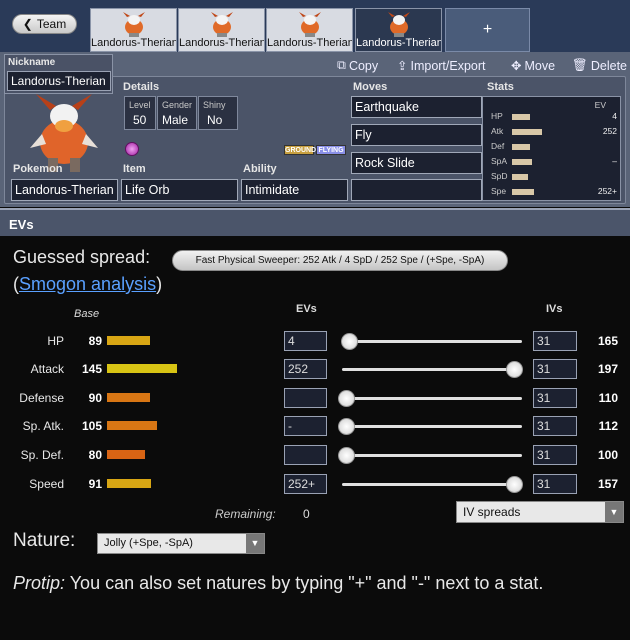  What do you see at coordinates (416, 107) in the screenshot?
I see `move-1-input: Earthquake` at bounding box center [416, 107].